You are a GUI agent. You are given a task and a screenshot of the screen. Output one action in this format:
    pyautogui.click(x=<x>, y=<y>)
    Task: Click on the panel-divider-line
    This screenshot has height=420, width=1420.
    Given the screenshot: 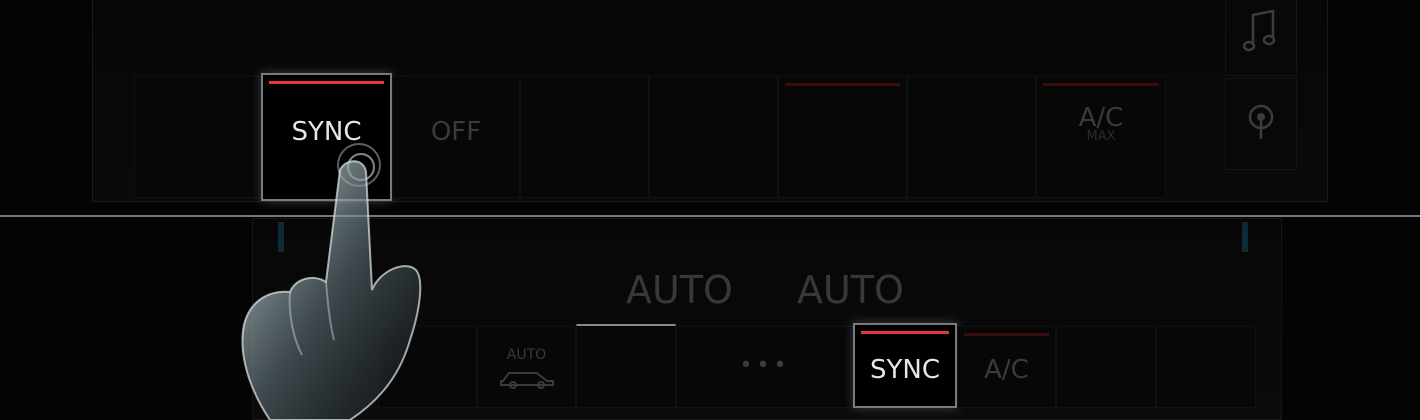 What is the action you would take?
    pyautogui.click(x=710, y=216)
    